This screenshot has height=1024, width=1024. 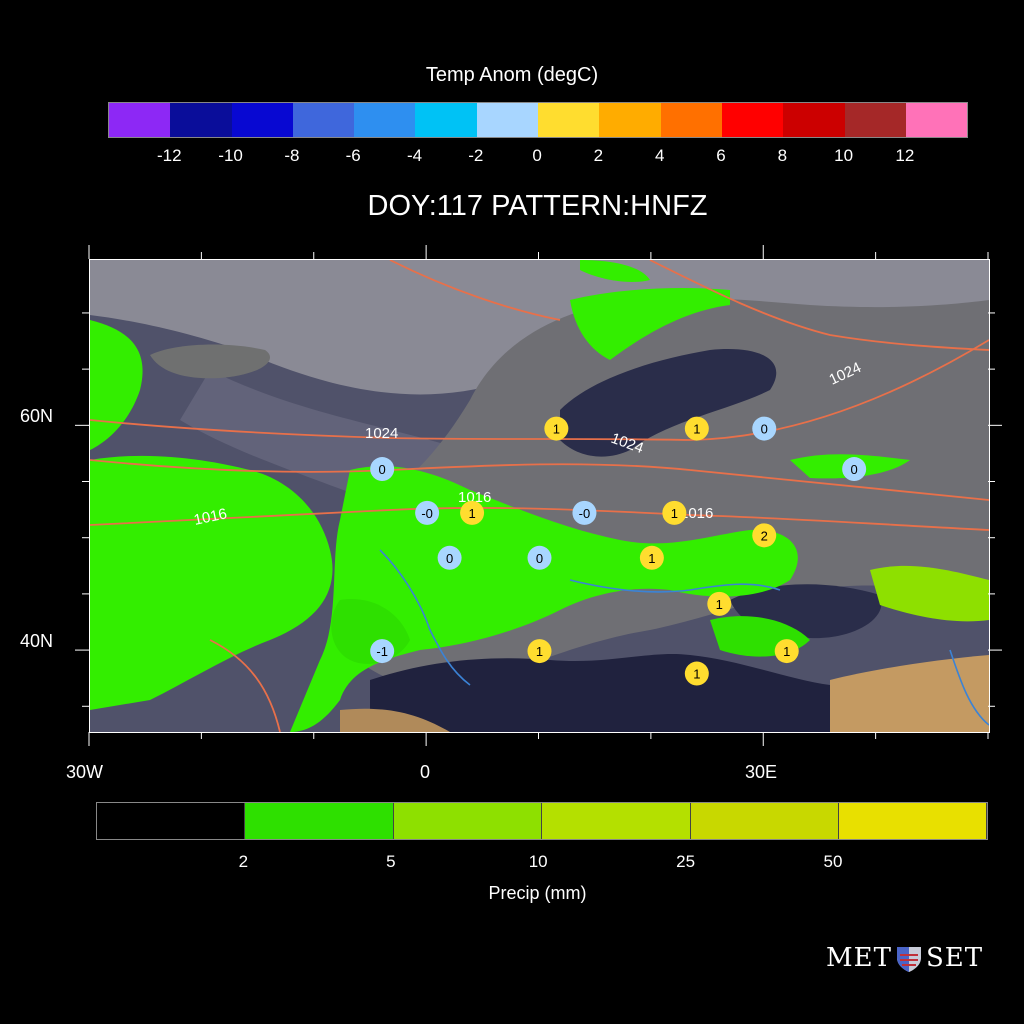 What do you see at coordinates (537, 893) in the screenshot?
I see `precip-legend-title: Precip (mm)` at bounding box center [537, 893].